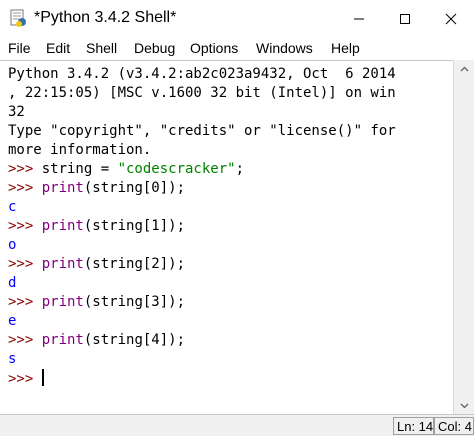  Describe the element at coordinates (12, 207) in the screenshot. I see `output-line: c` at that location.